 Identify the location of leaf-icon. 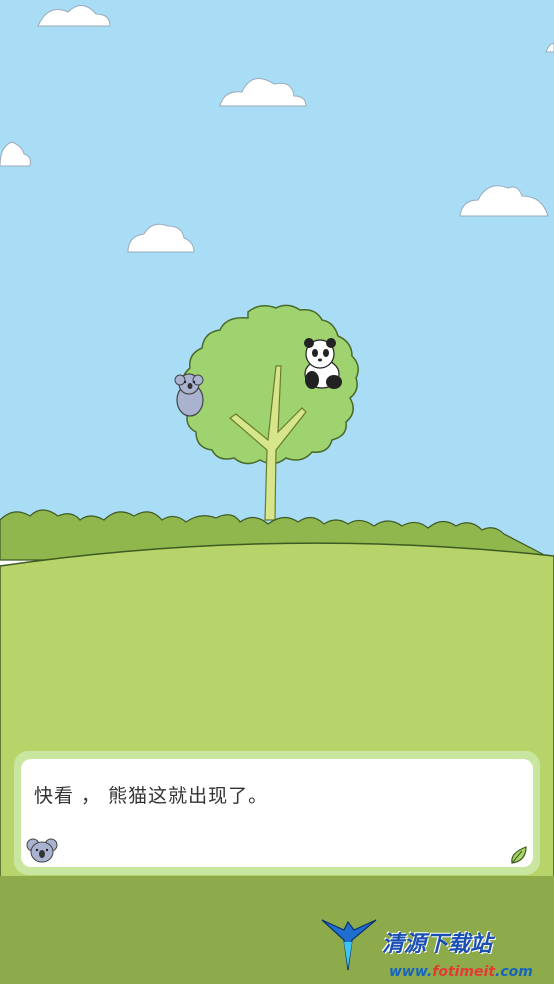
(519, 855).